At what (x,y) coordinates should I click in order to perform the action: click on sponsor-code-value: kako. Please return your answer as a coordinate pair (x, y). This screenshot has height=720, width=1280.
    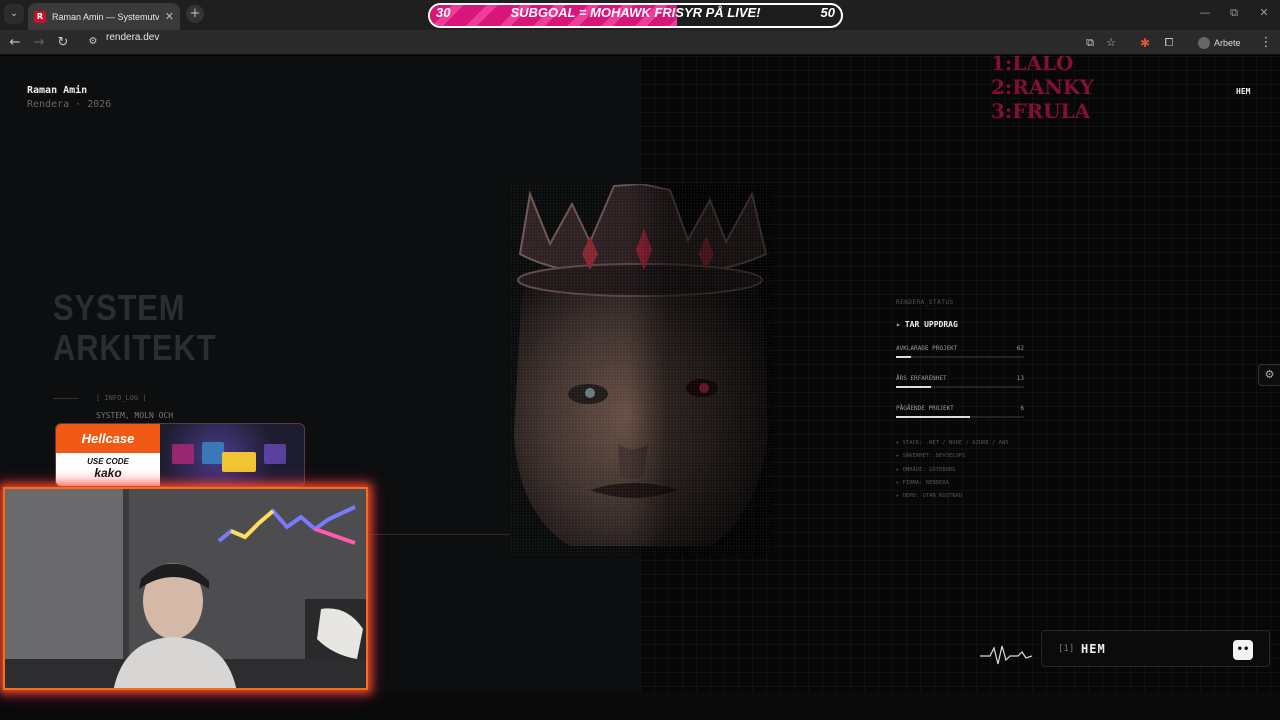
    Looking at the image, I should click on (108, 473).